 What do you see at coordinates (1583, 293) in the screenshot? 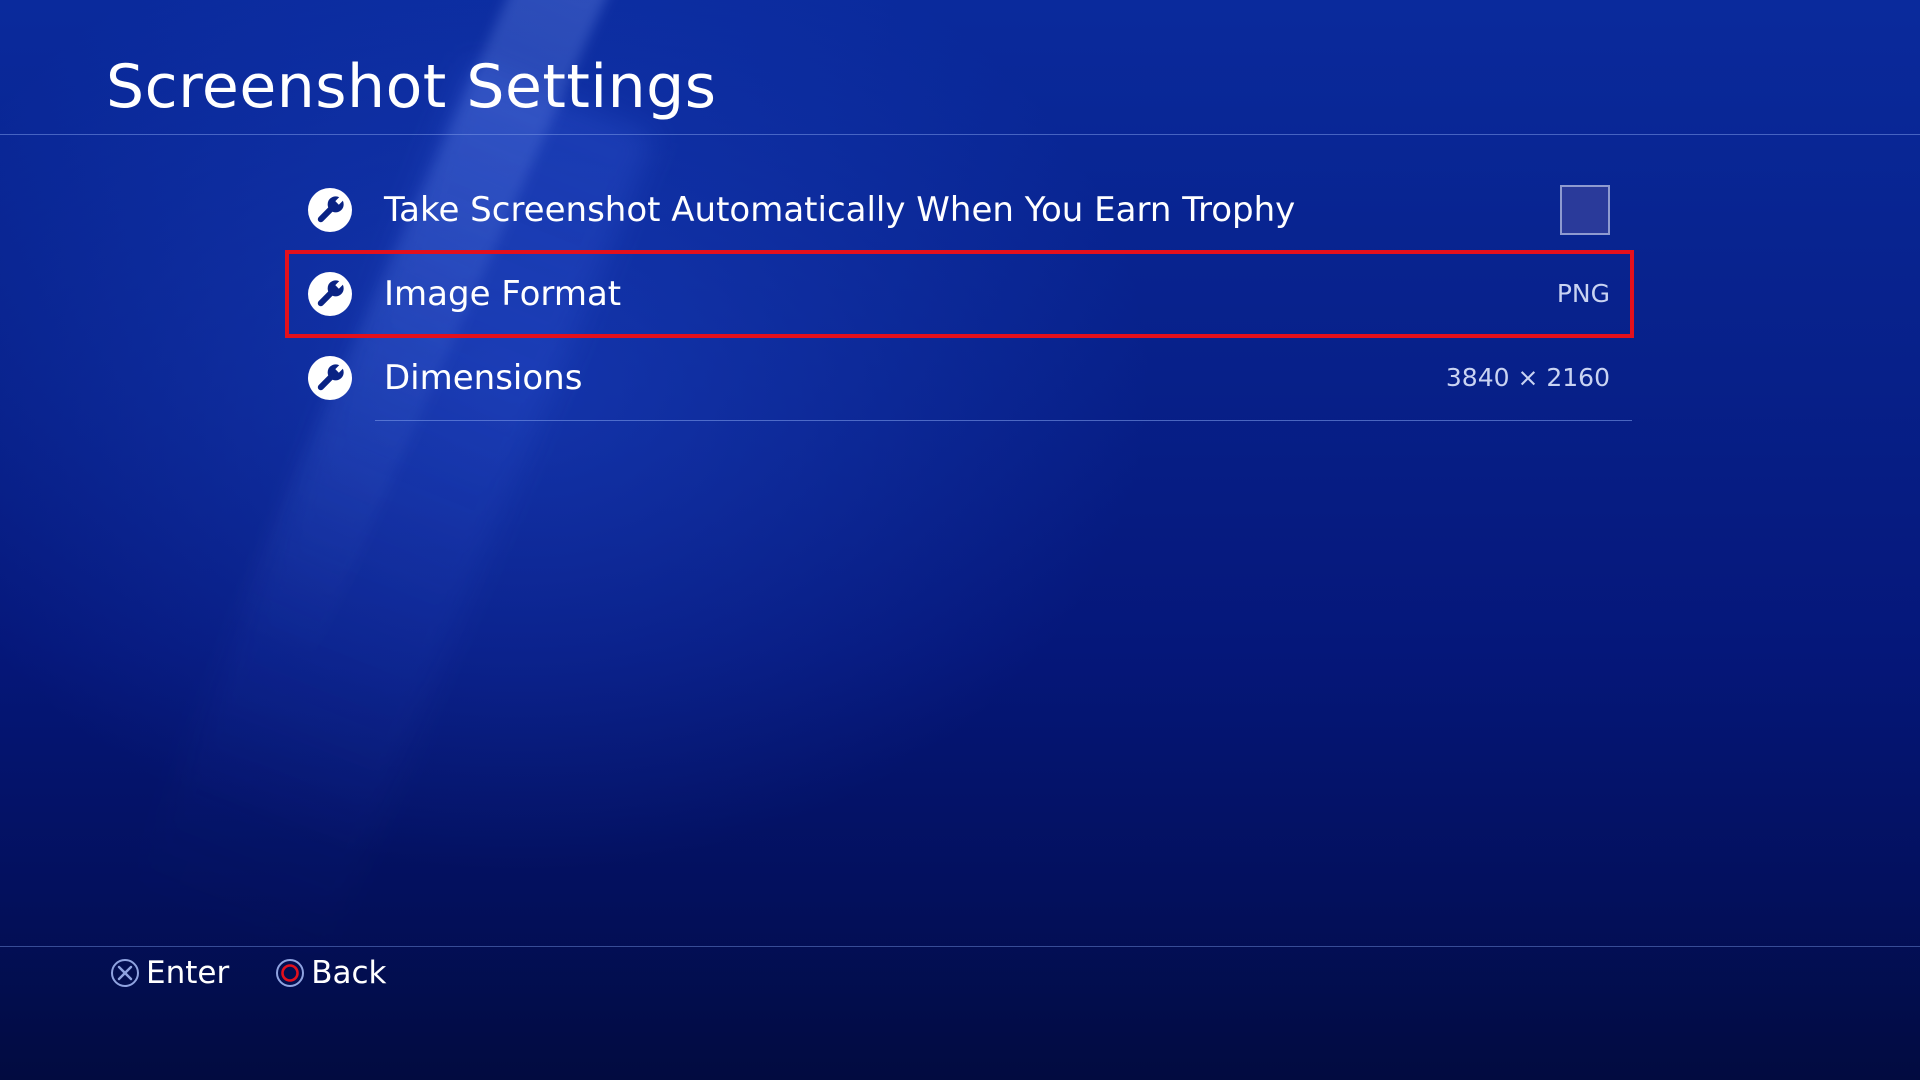
I see `image-format-value: PNG` at bounding box center [1583, 293].